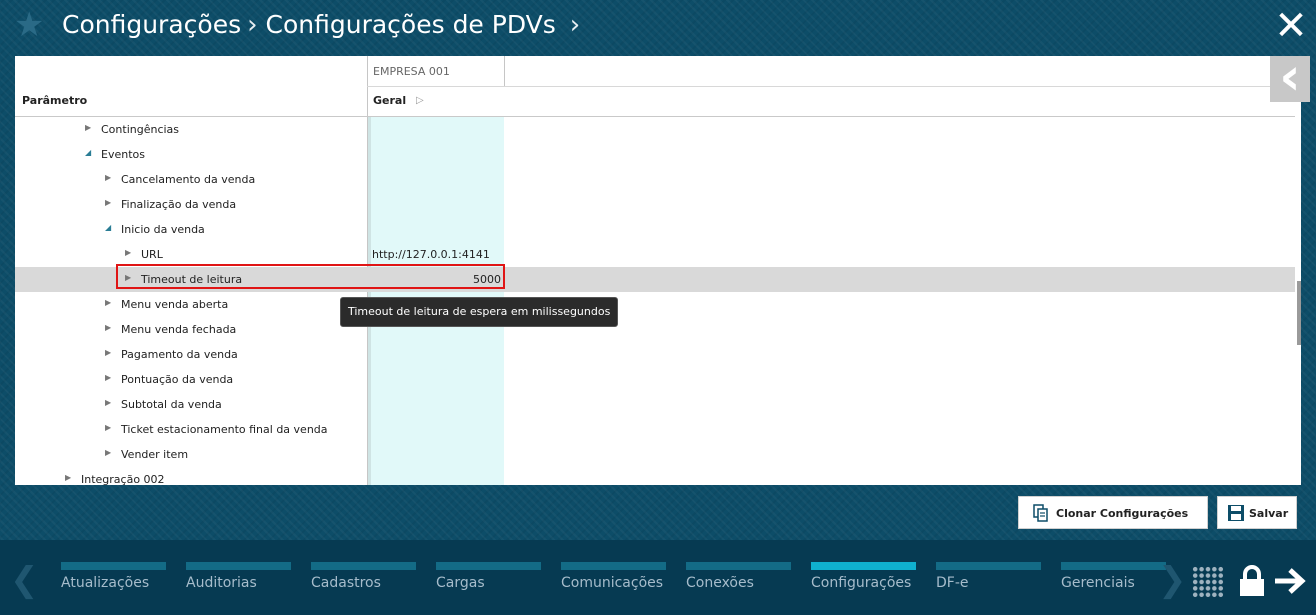 This screenshot has height=615, width=1316. What do you see at coordinates (1298, 270) in the screenshot?
I see `scrollbar` at bounding box center [1298, 270].